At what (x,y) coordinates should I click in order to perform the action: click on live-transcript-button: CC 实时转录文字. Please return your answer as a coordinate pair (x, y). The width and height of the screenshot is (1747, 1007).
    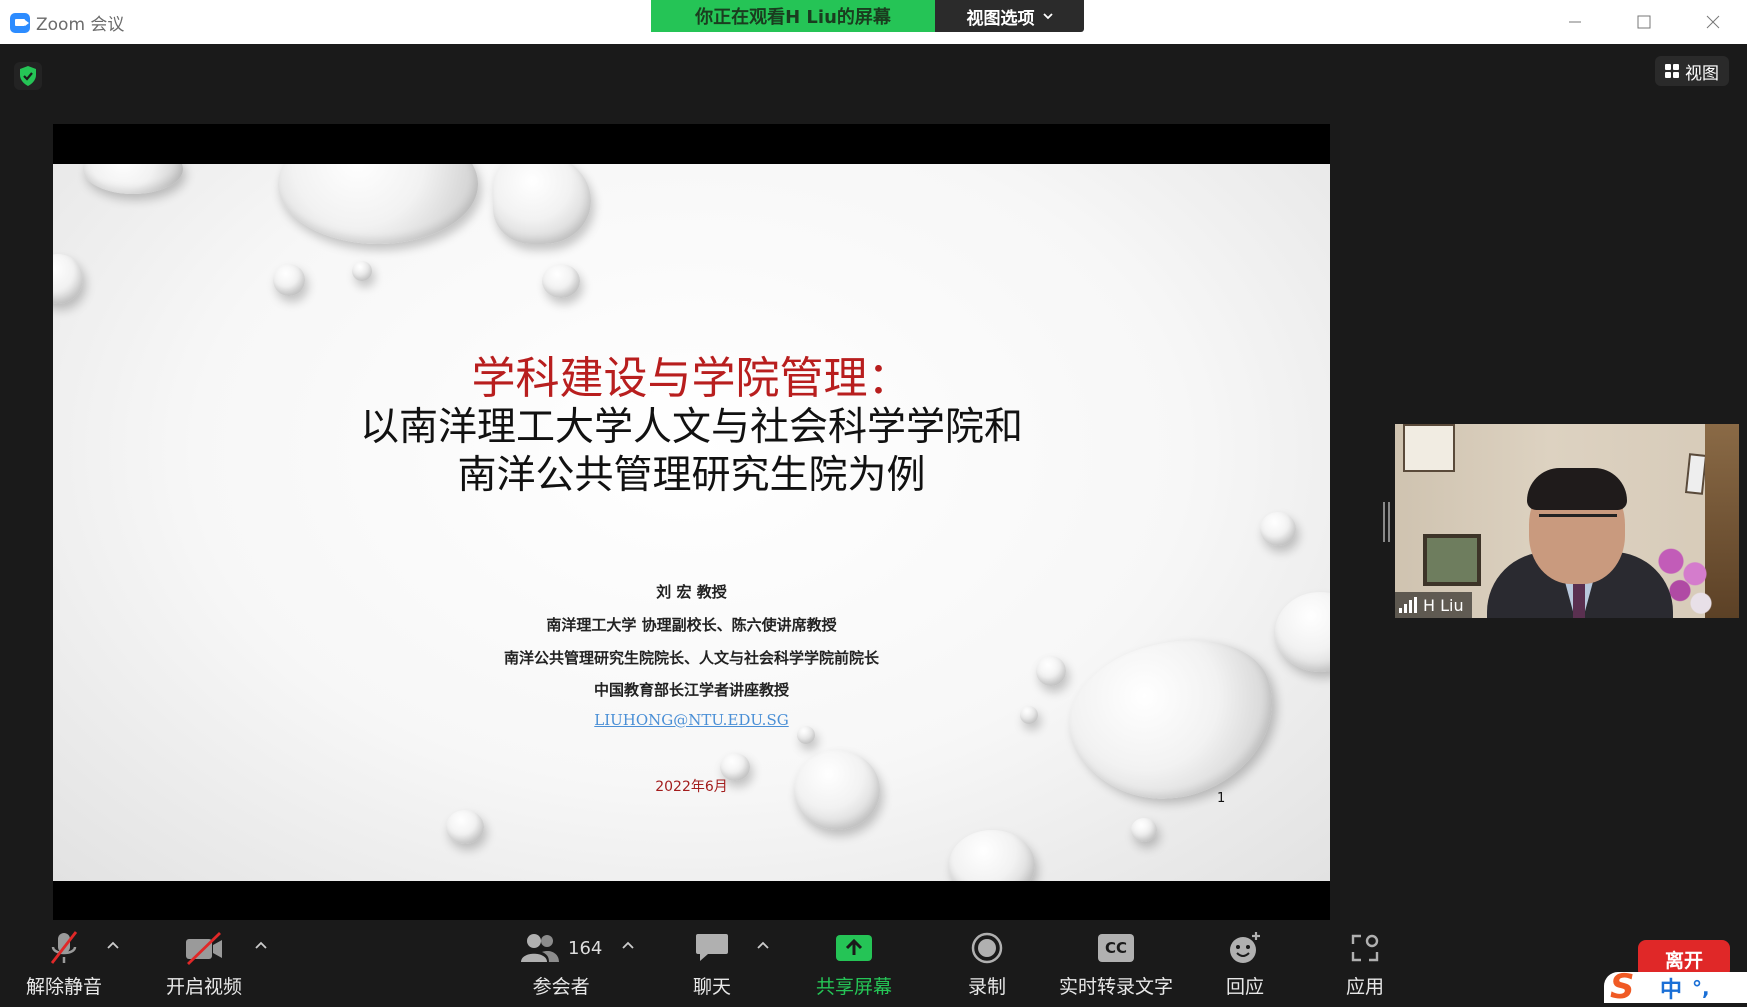
    Looking at the image, I should click on (1116, 964).